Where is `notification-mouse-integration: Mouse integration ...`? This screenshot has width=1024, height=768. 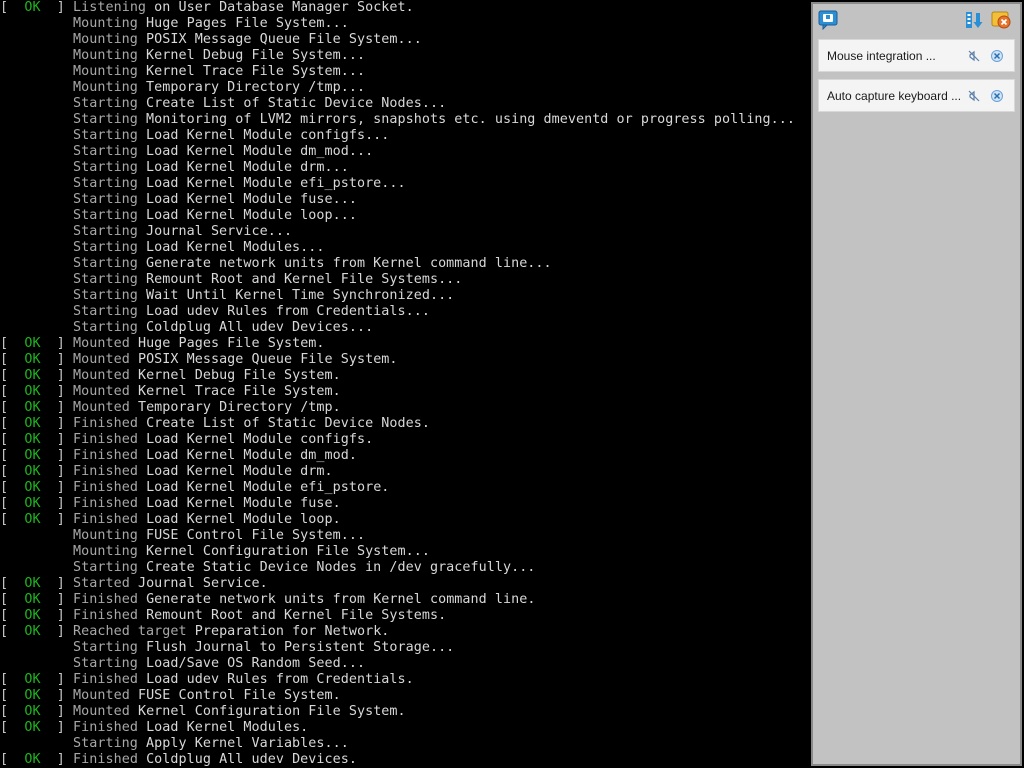
notification-mouse-integration: Mouse integration ... is located at coordinates (916, 55).